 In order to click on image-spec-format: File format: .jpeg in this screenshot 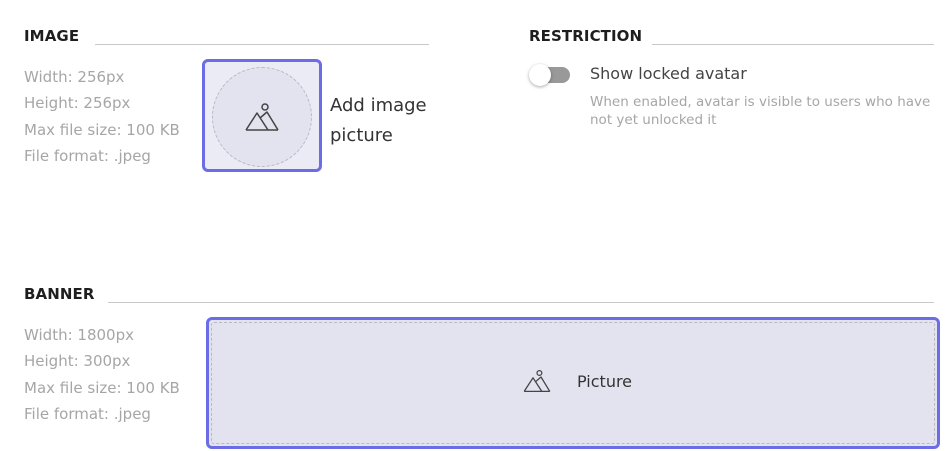, I will do `click(87, 155)`.